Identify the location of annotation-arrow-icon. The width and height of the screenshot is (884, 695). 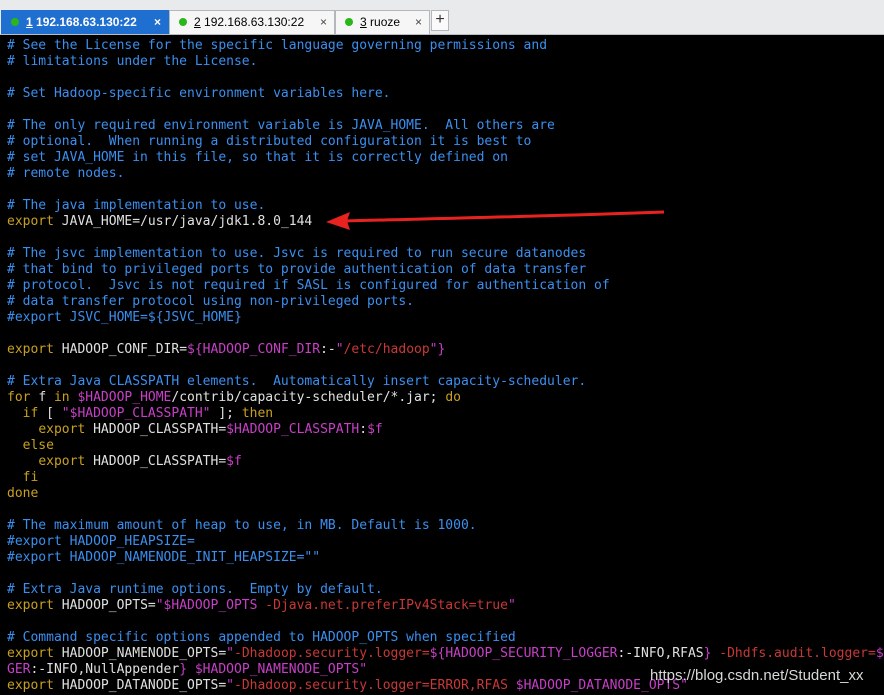
(495, 220).